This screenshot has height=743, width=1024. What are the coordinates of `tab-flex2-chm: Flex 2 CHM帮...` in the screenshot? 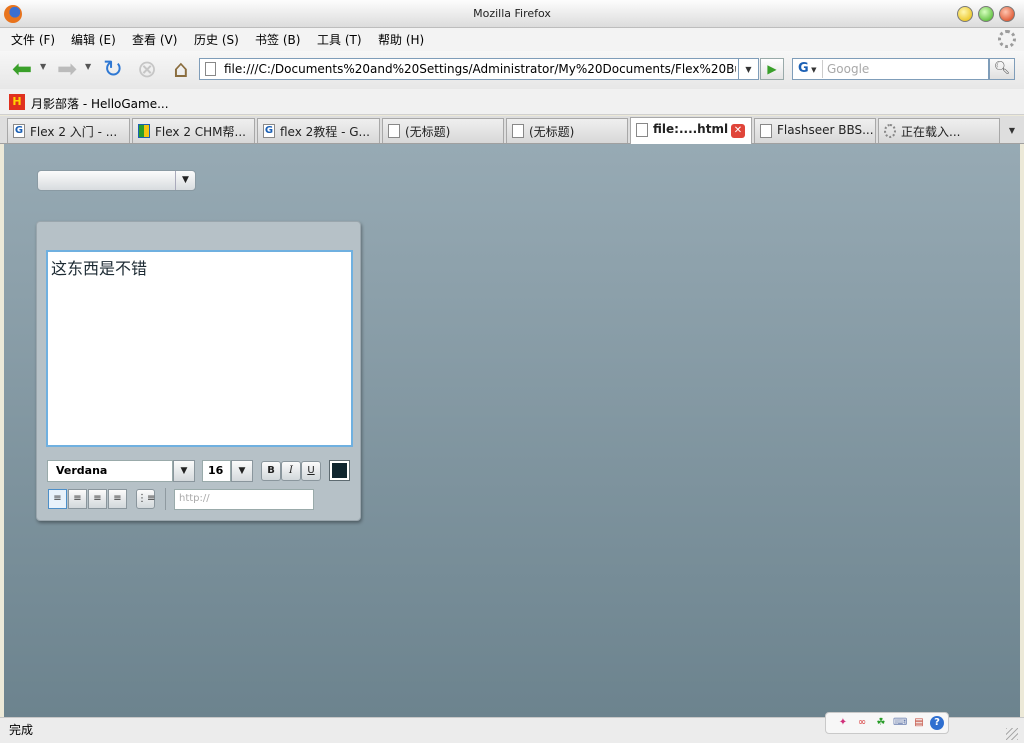 It's located at (193, 130).